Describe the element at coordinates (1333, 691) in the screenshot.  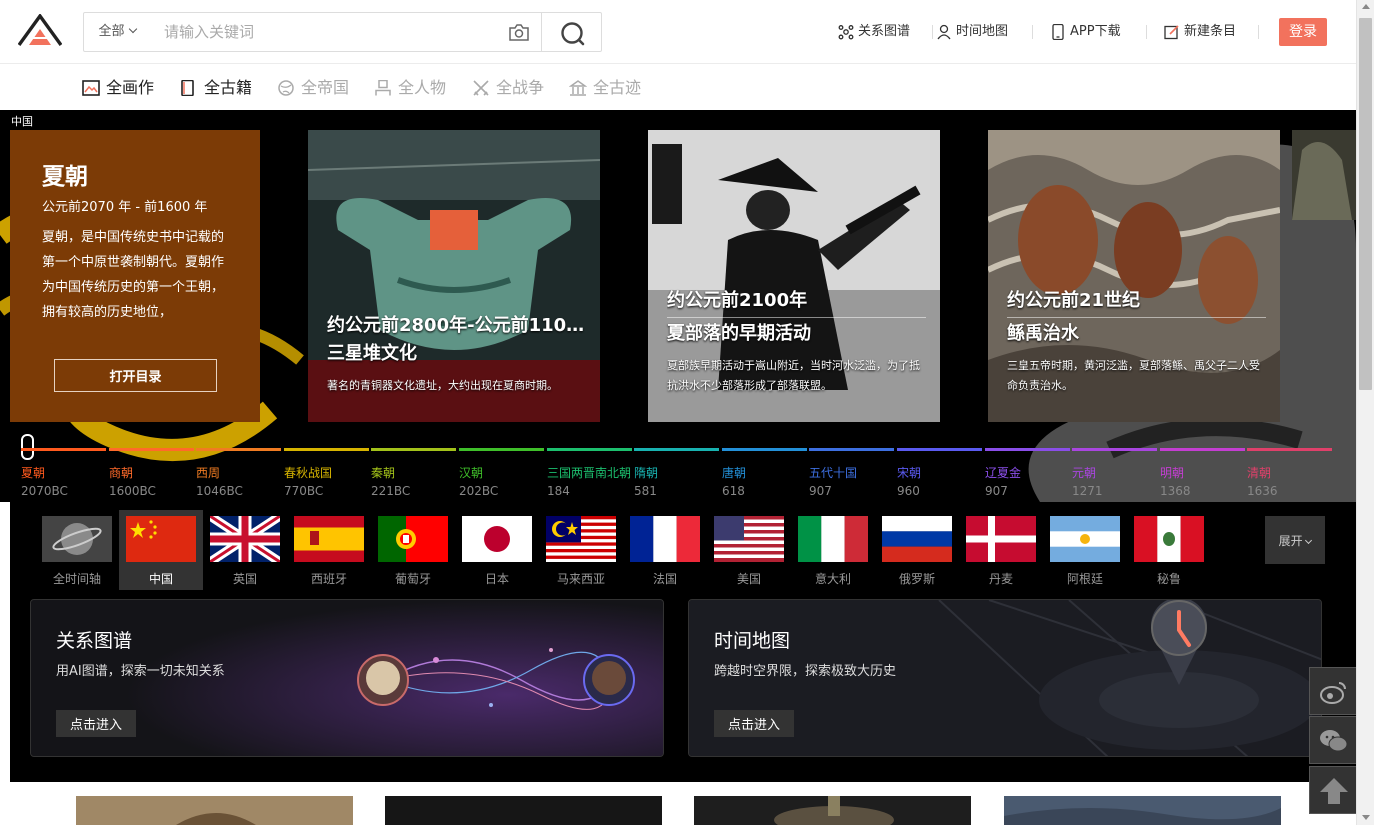
I see `weibo-share-button` at that location.